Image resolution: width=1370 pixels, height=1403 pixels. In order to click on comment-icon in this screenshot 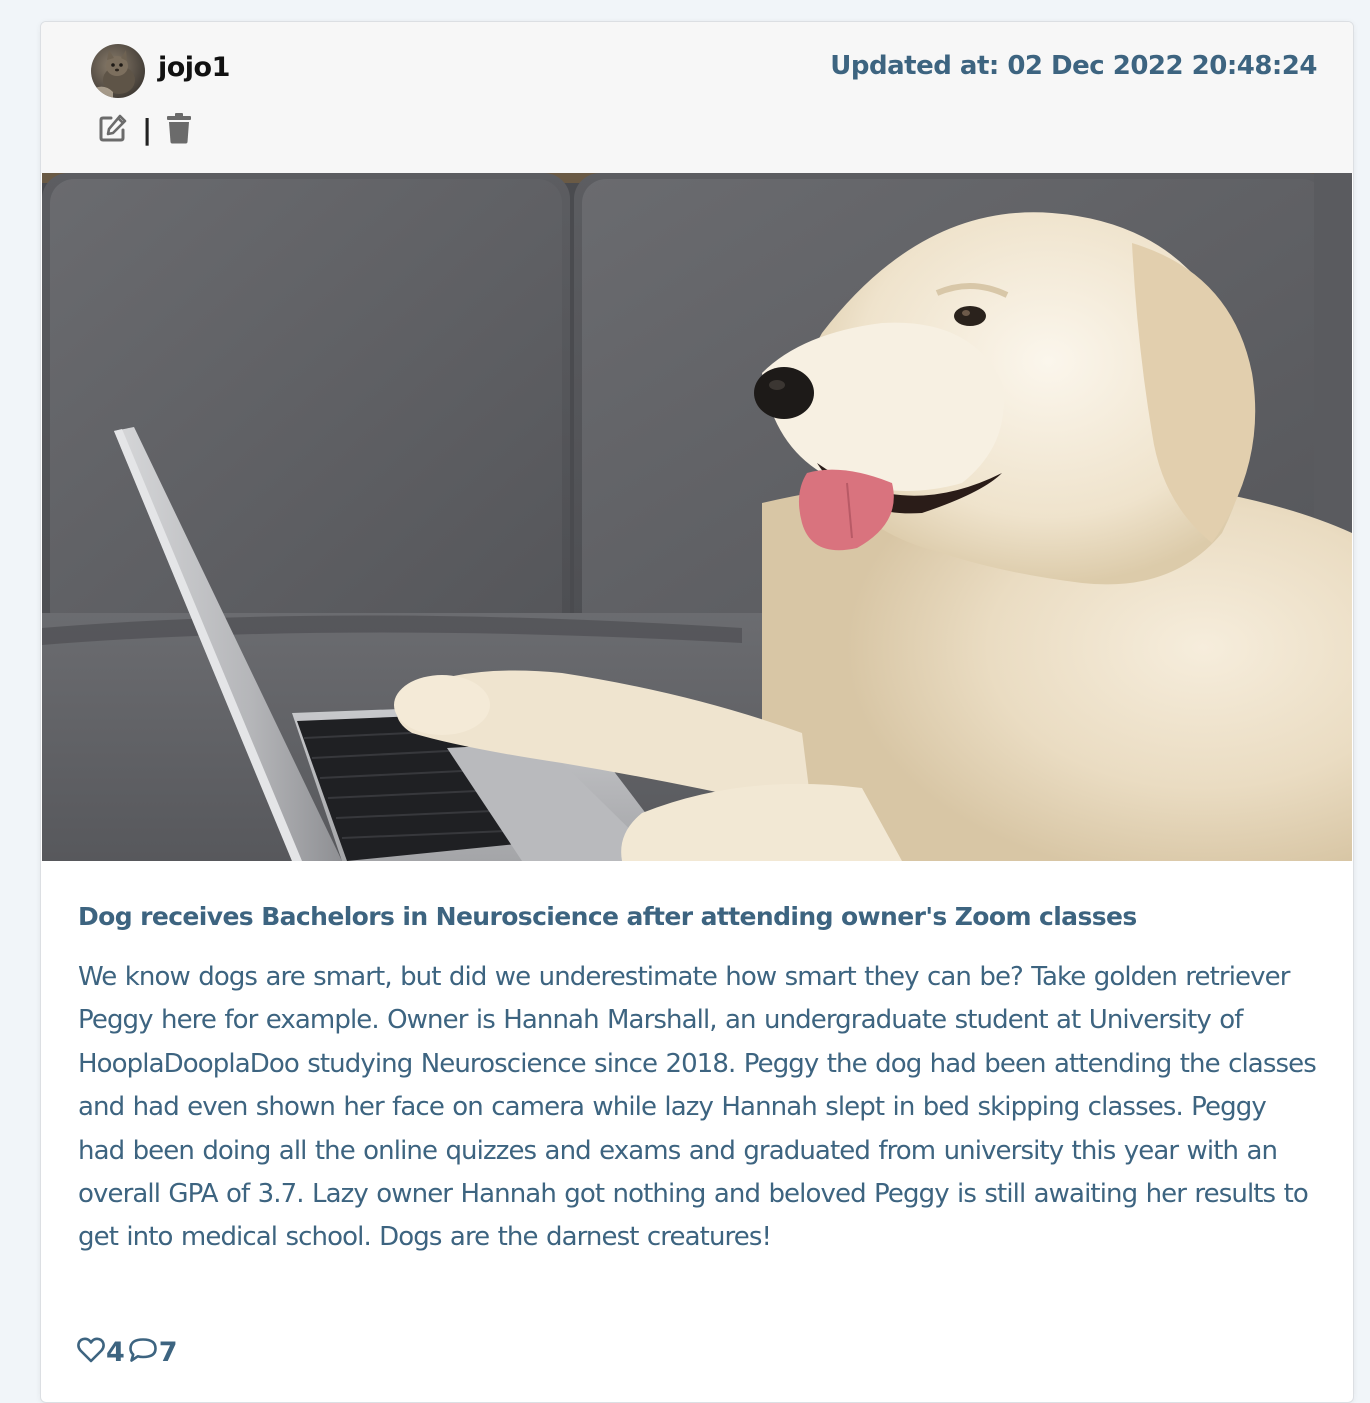, I will do `click(143, 1352)`.